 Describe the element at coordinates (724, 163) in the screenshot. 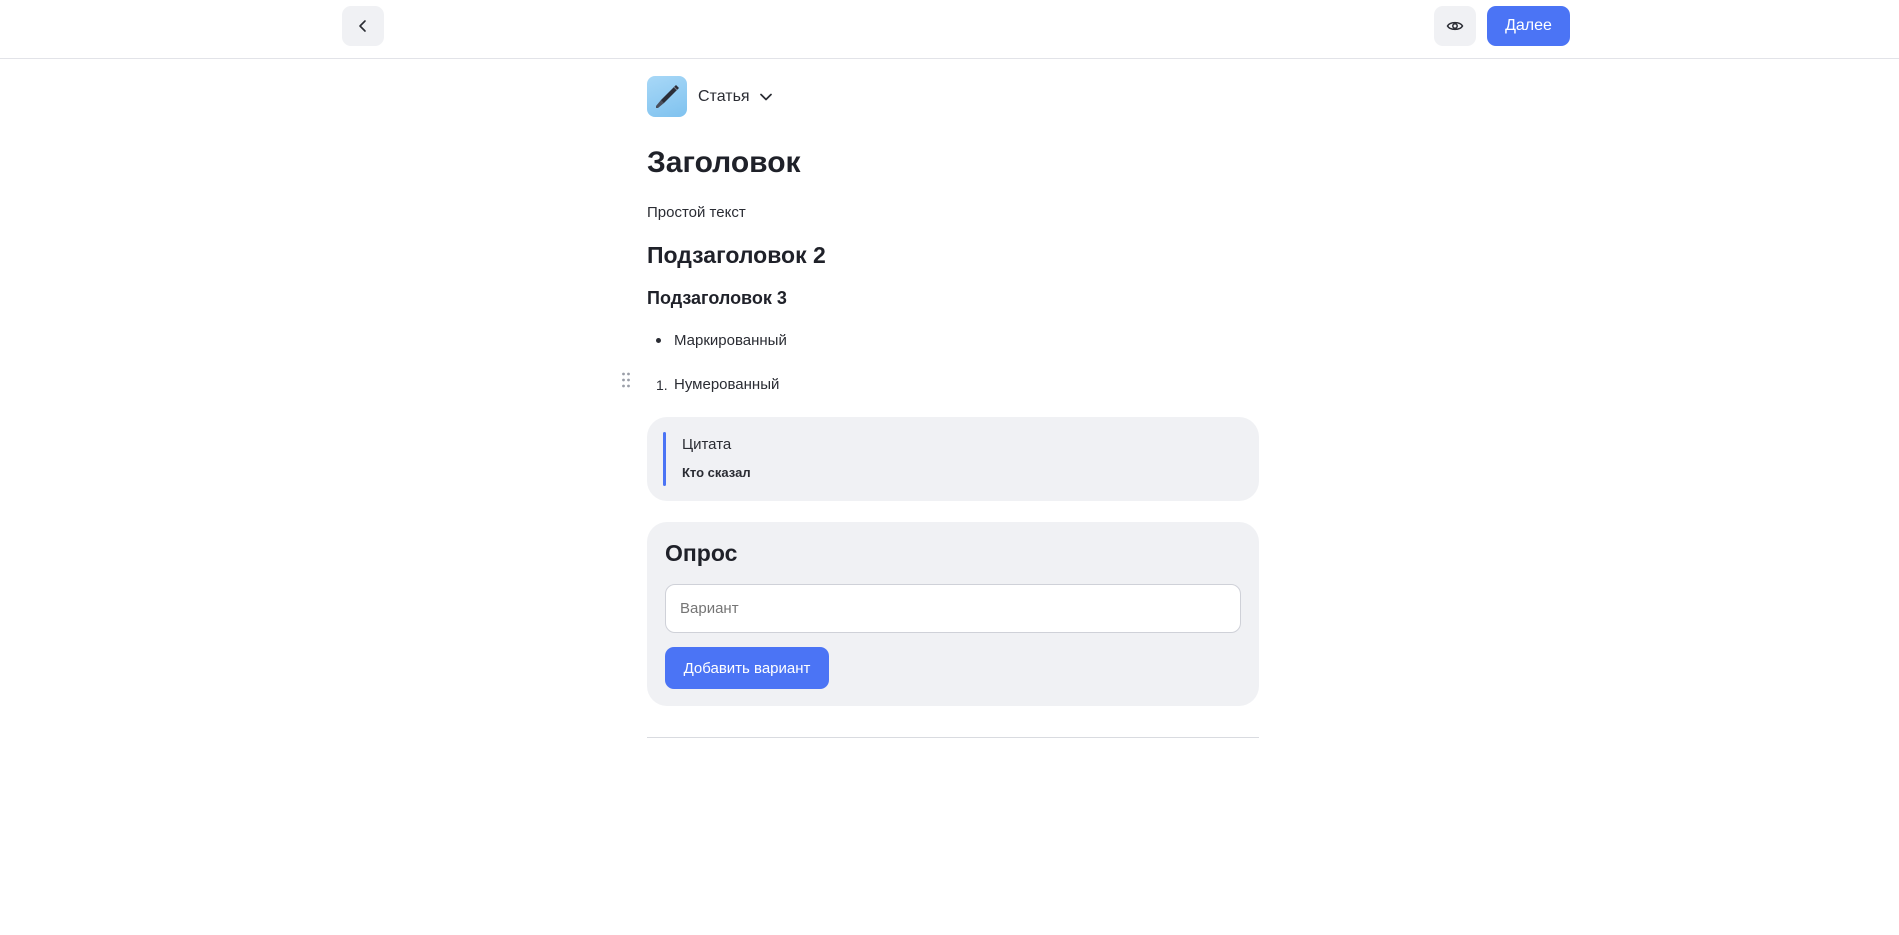

I see `heading-1: Заголовок` at that location.